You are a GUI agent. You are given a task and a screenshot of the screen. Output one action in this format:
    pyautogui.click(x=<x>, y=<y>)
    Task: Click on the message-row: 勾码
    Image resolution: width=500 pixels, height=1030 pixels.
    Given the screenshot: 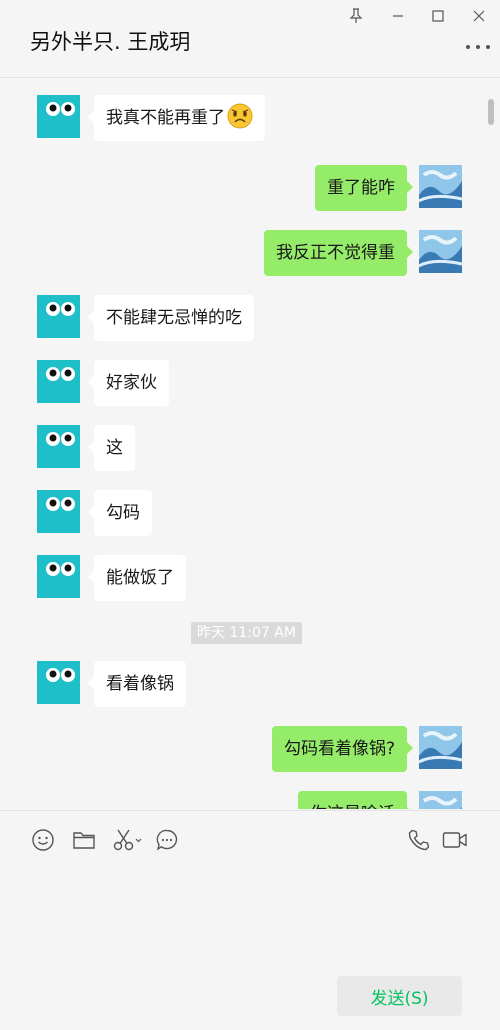 What is the action you would take?
    pyautogui.click(x=250, y=513)
    